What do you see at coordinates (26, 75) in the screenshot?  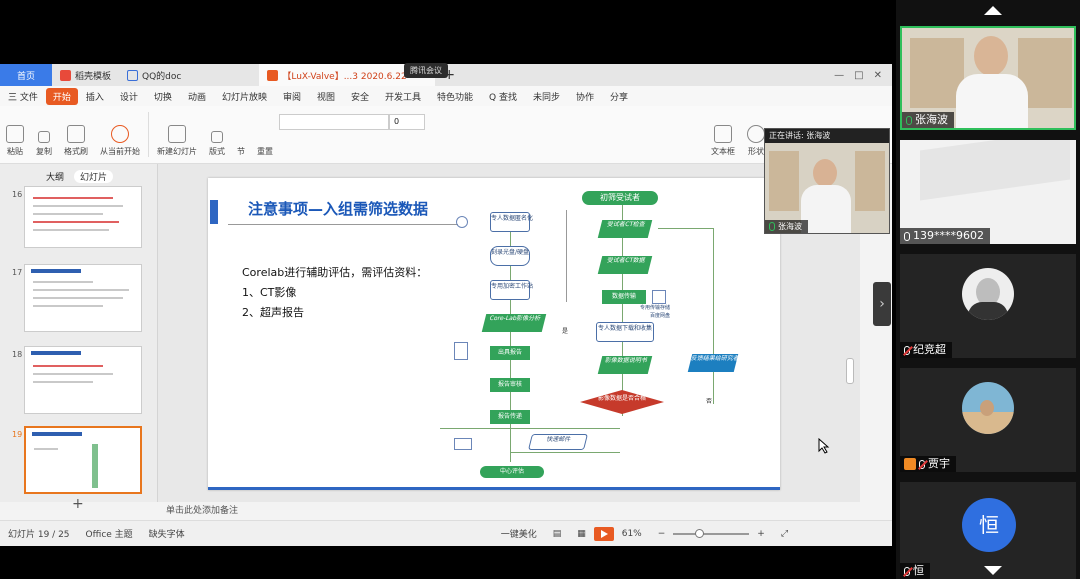 I see `tab-home: 首页` at bounding box center [26, 75].